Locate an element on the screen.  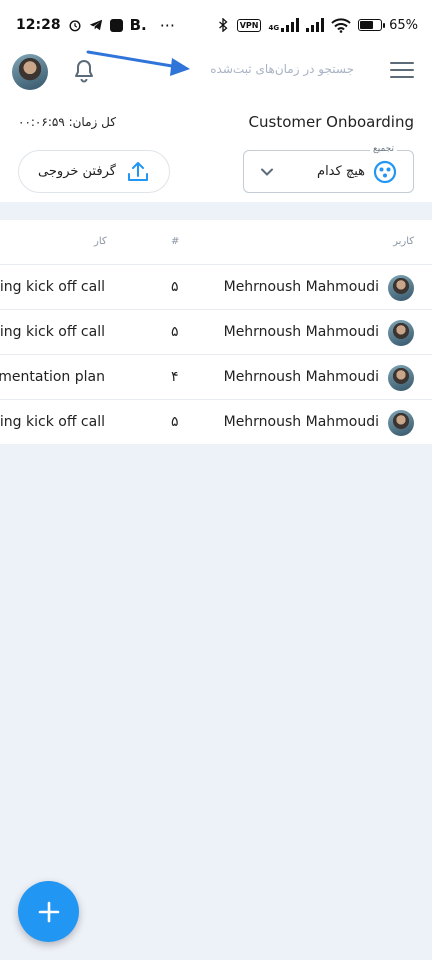
alarm-icon is located at coordinates (75, 26).